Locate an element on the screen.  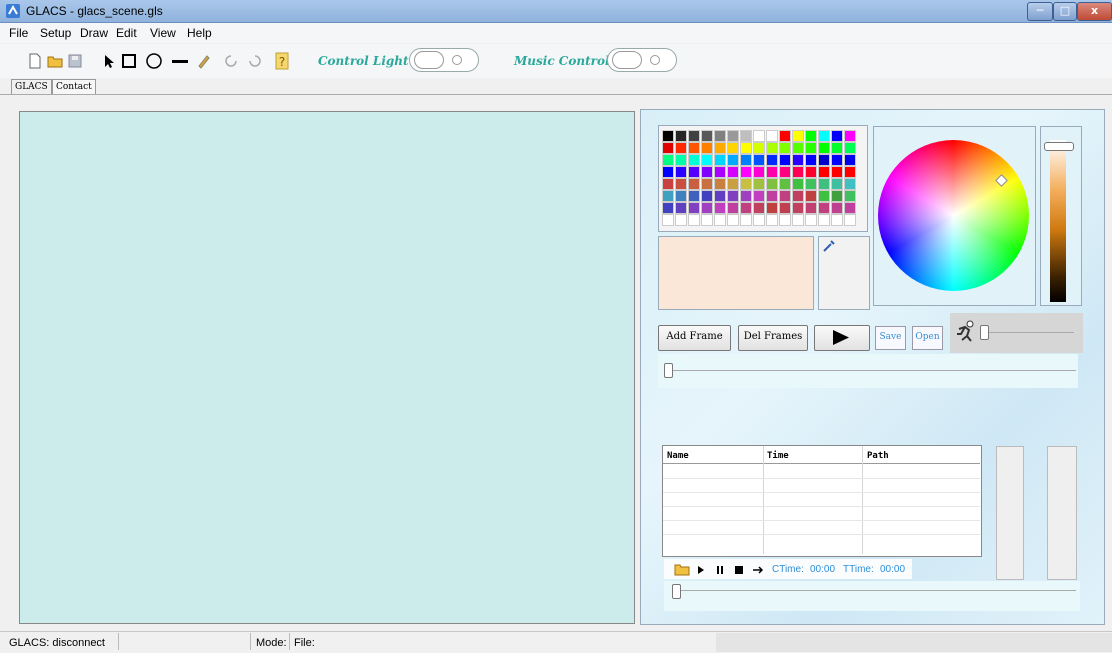
menu-edit: Edit is located at coordinates (126, 33).